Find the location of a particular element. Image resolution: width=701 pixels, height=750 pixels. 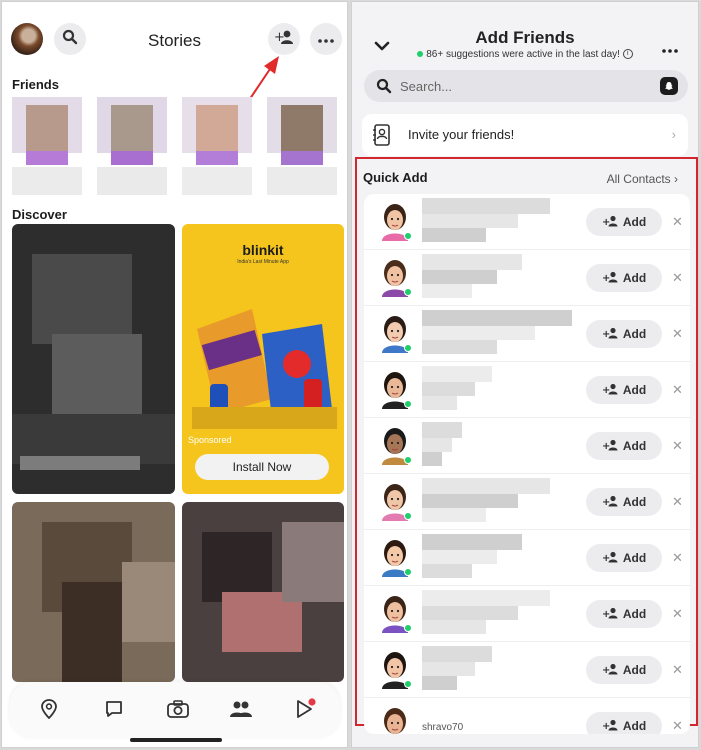

add-friend-button: + is located at coordinates (284, 39).